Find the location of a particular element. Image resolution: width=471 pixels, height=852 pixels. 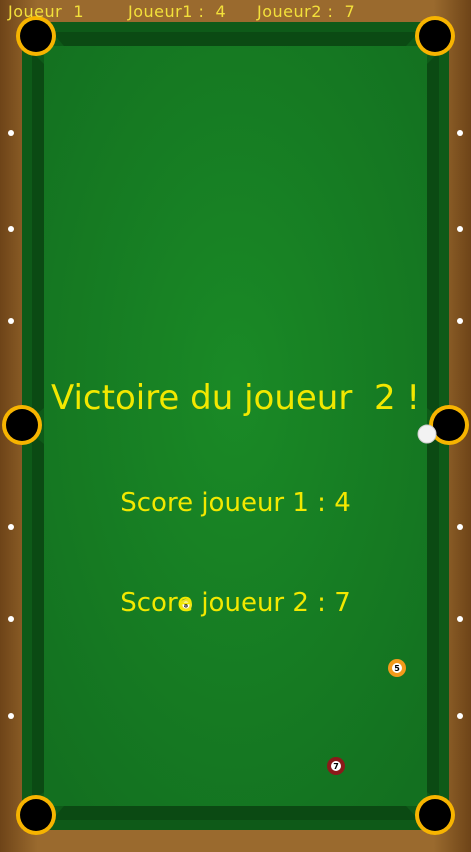

ball-5: 5 is located at coordinates (397, 668).